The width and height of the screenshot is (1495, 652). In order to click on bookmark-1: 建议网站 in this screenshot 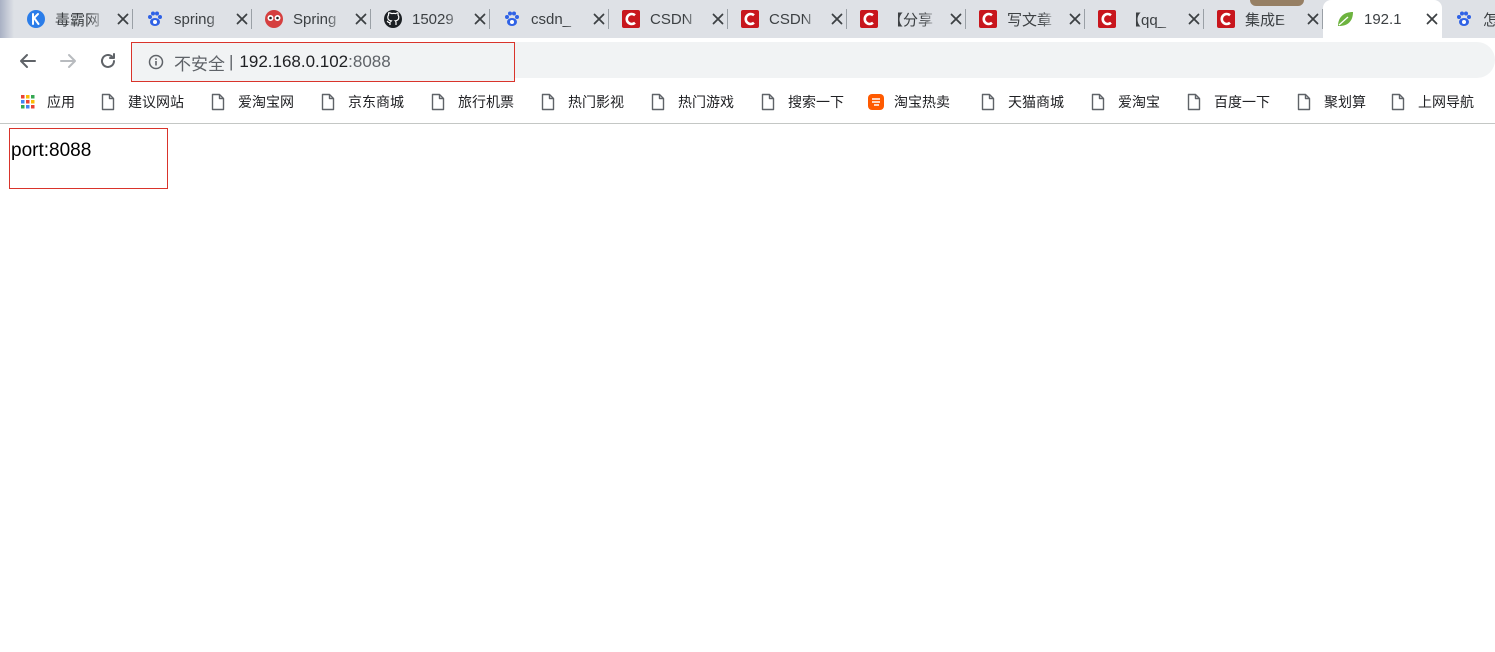, I will do `click(142, 102)`.